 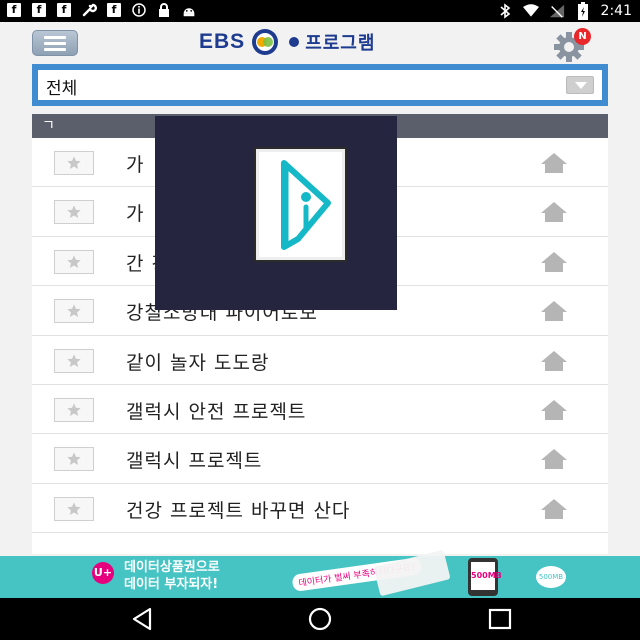 What do you see at coordinates (89, 10) in the screenshot?
I see `wrench-icon` at bounding box center [89, 10].